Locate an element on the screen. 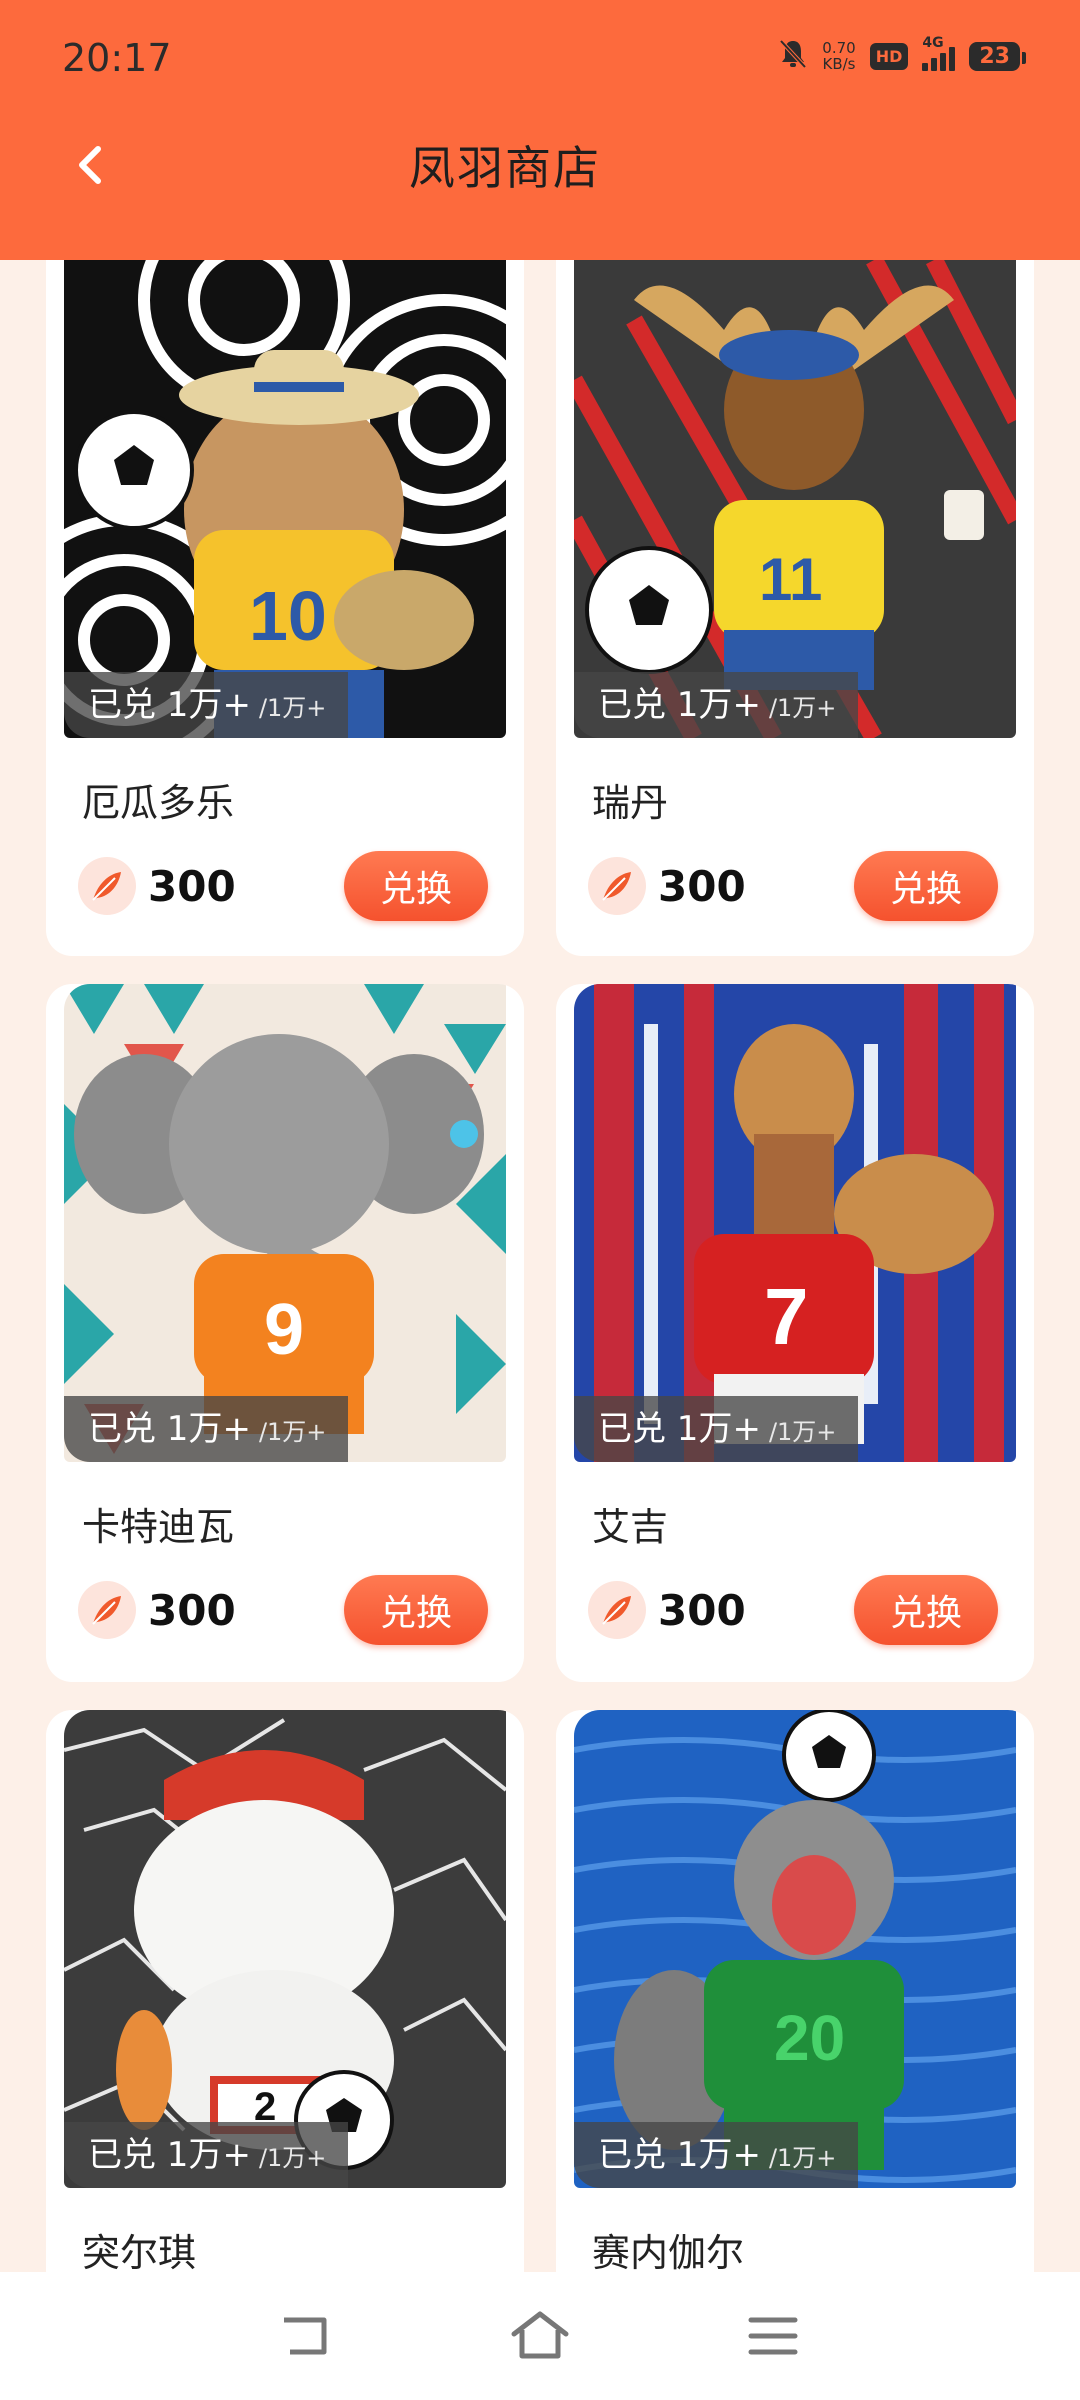  mute-bell-icon is located at coordinates (793, 56).